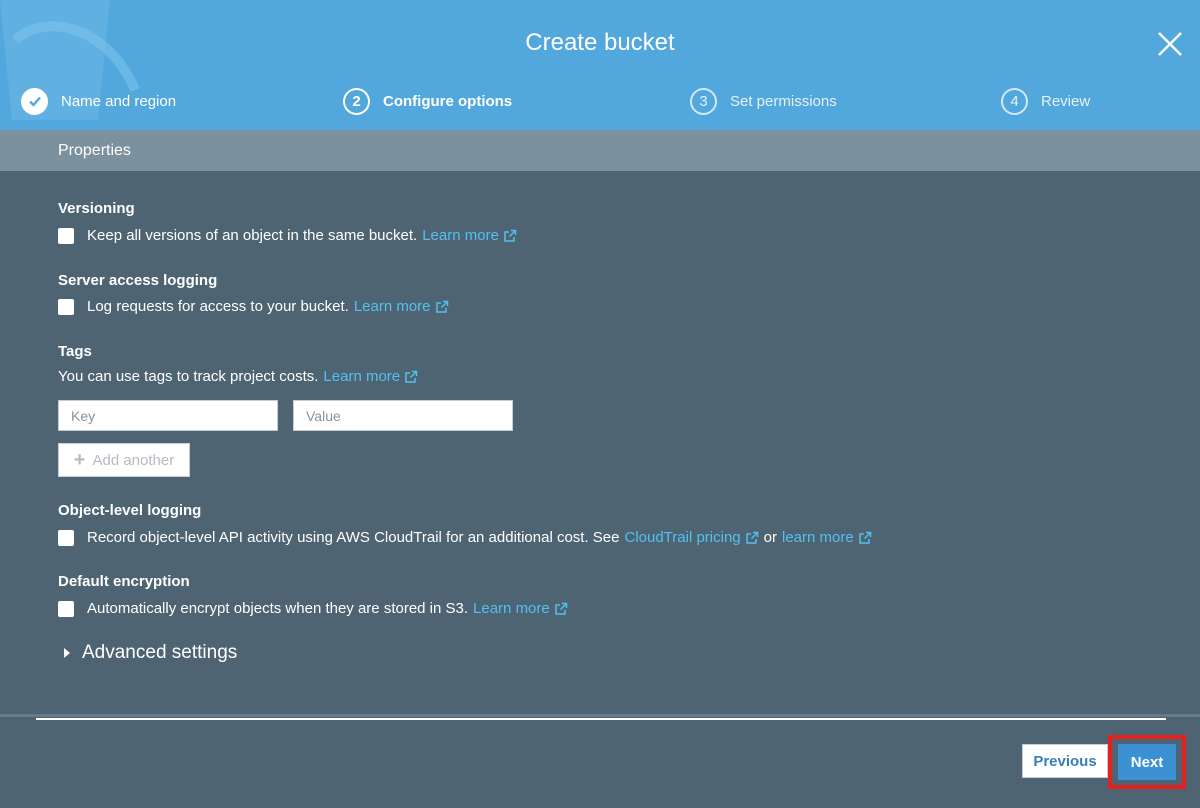 The image size is (1200, 808). I want to click on access-logging-text: Log requests for access to your bucket., so click(218, 306).